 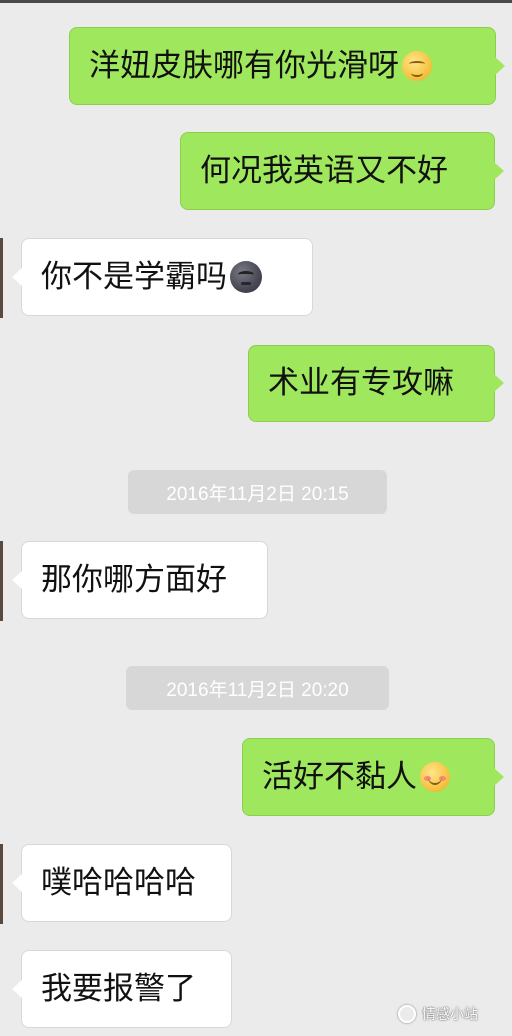 What do you see at coordinates (324, 170) in the screenshot?
I see `message-text: 何况我英语又不好` at bounding box center [324, 170].